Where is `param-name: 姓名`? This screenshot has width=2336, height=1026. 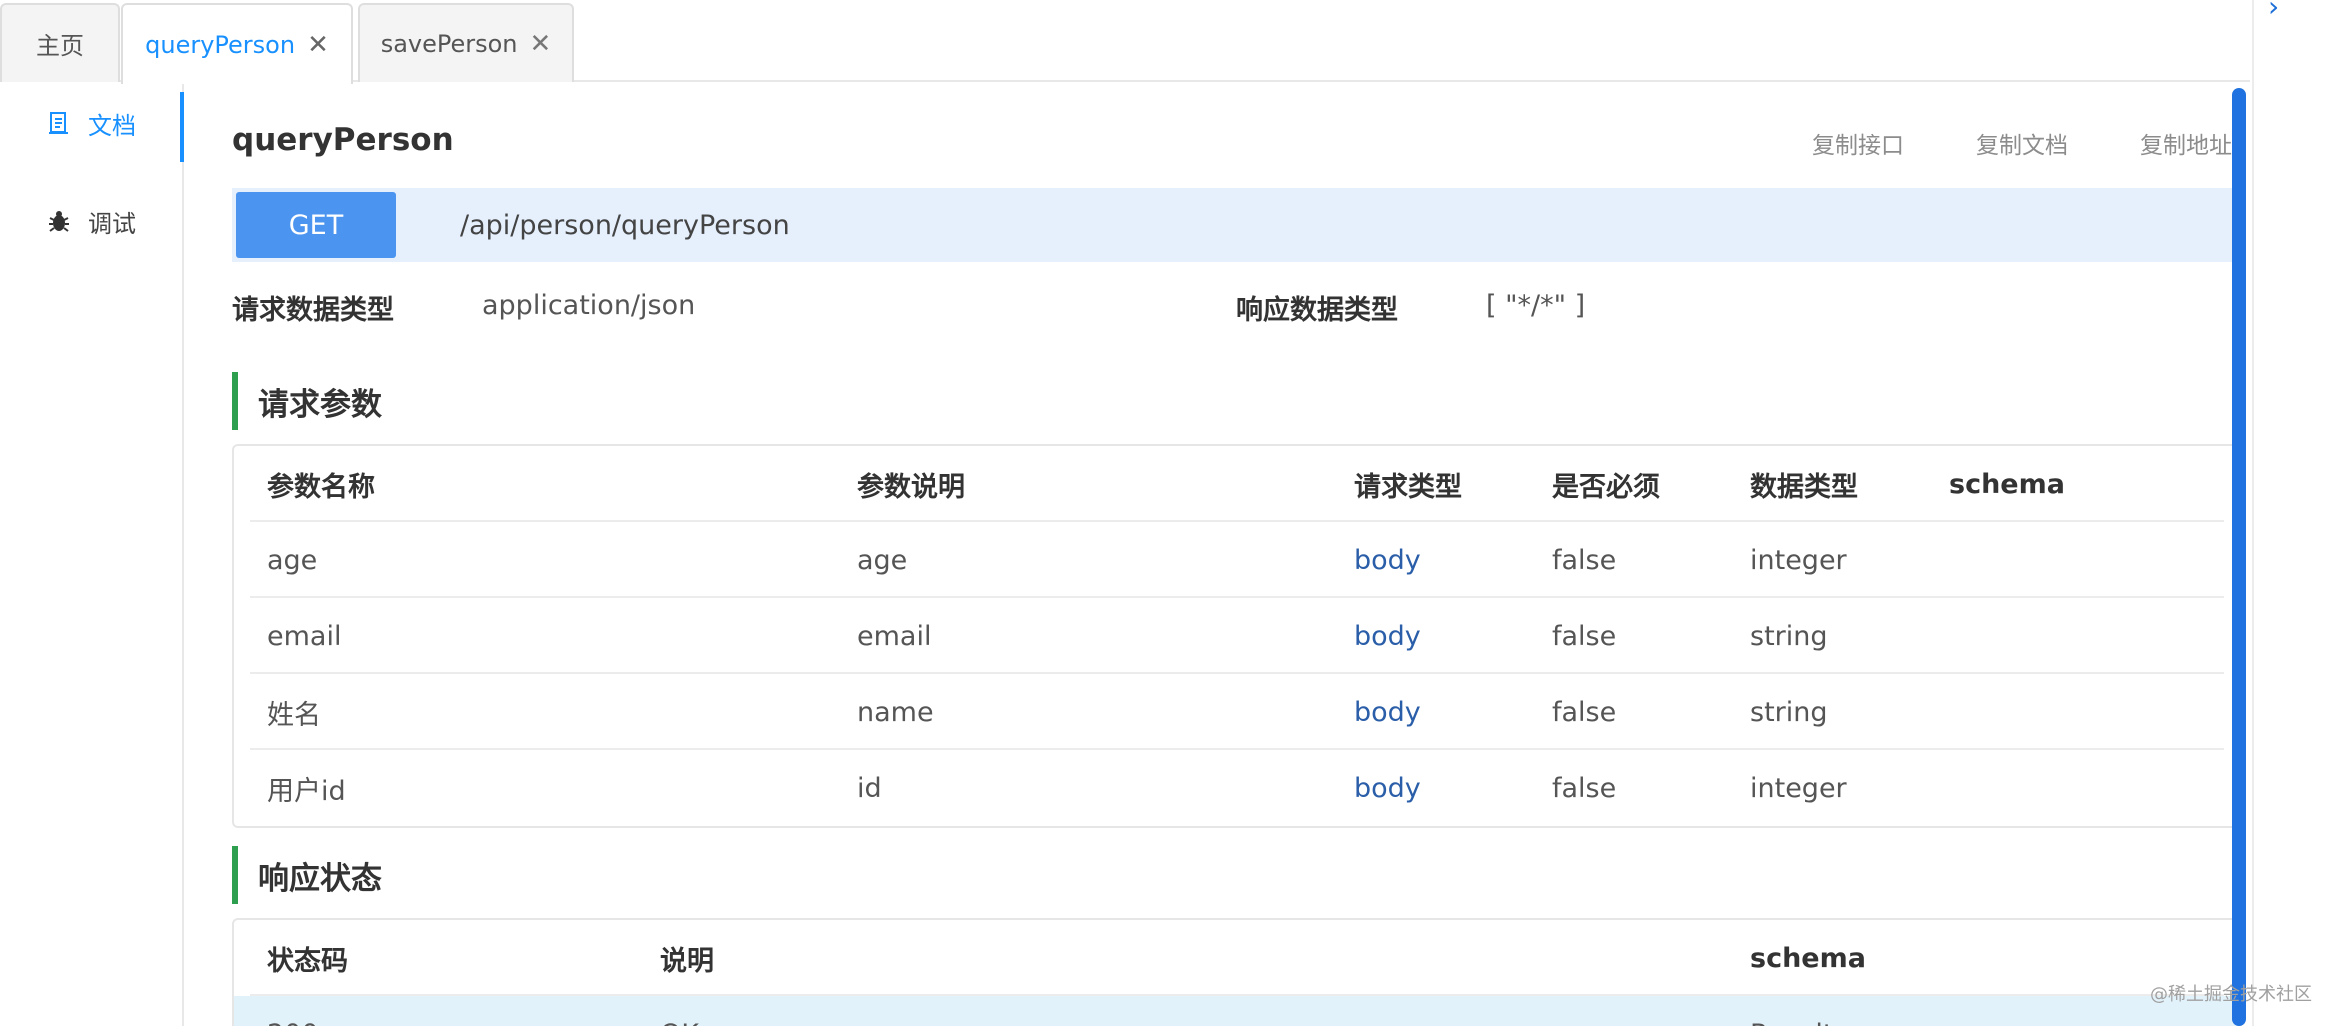 param-name: 姓名 is located at coordinates (294, 715).